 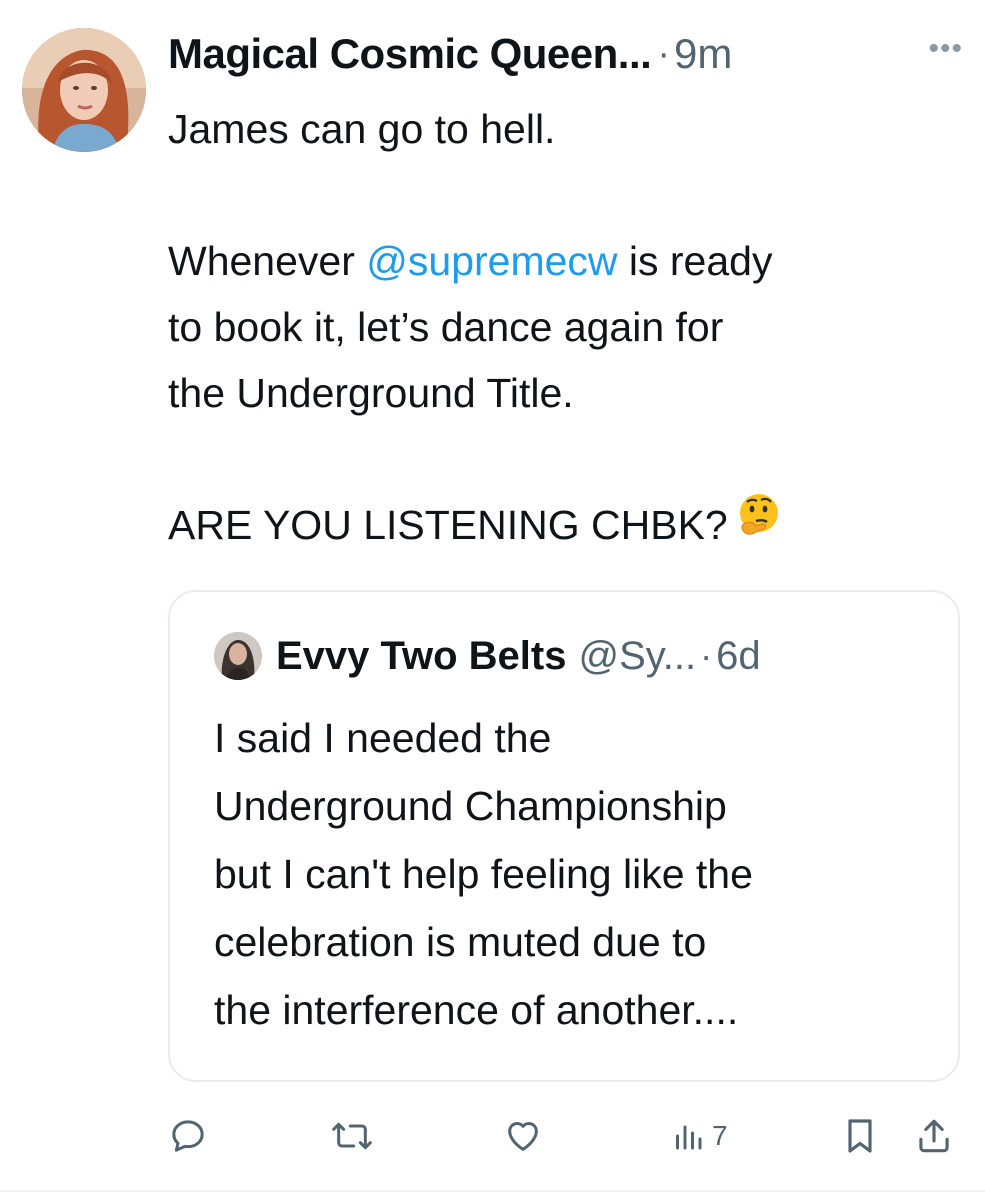 What do you see at coordinates (446, 327) in the screenshot?
I see `tweet-line: to book it, let’s dance again for` at bounding box center [446, 327].